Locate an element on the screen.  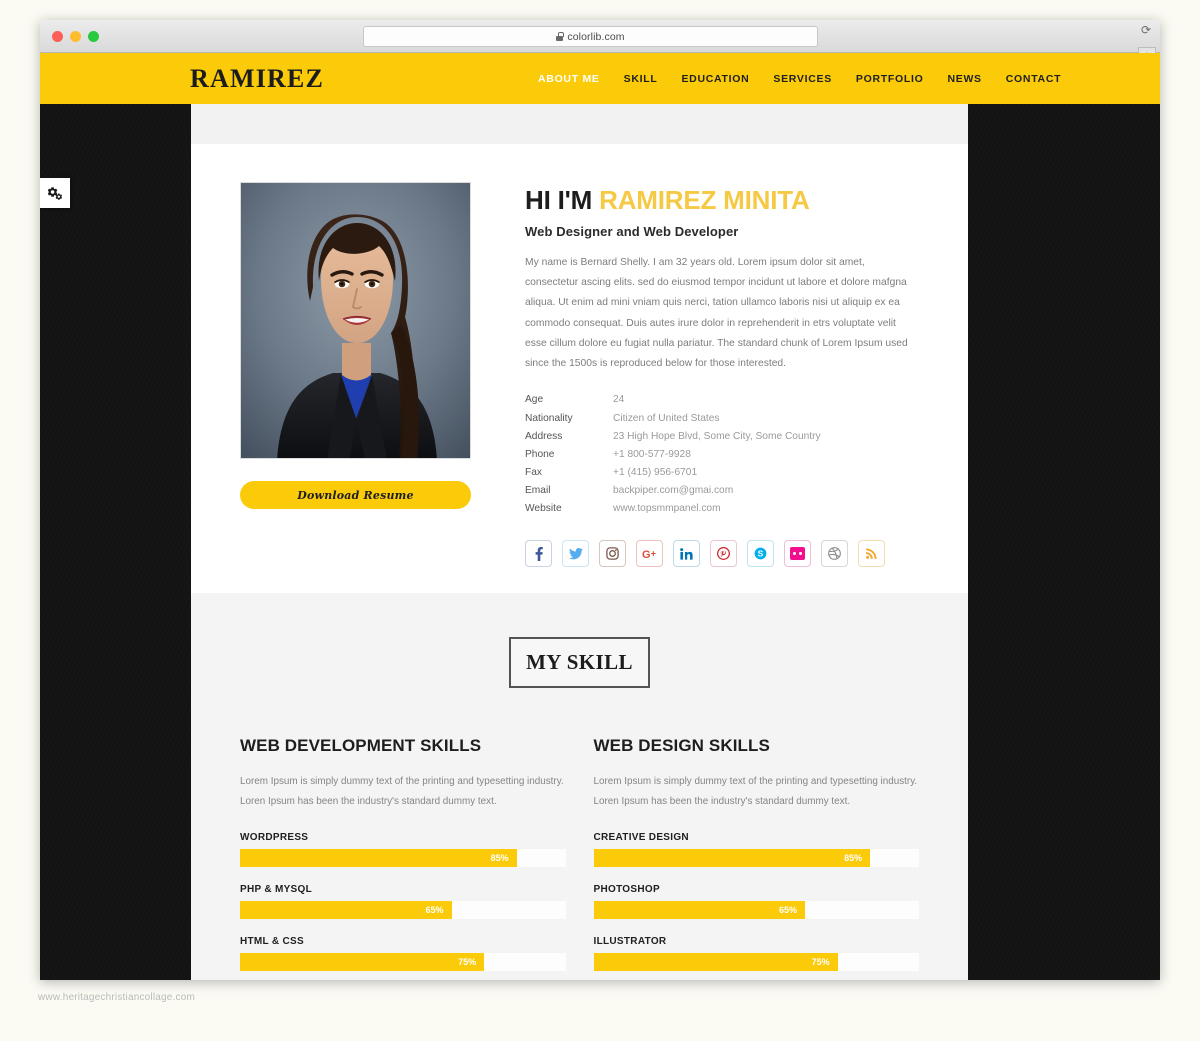
reload-icon: ⟳ is located at coordinates (1146, 30).